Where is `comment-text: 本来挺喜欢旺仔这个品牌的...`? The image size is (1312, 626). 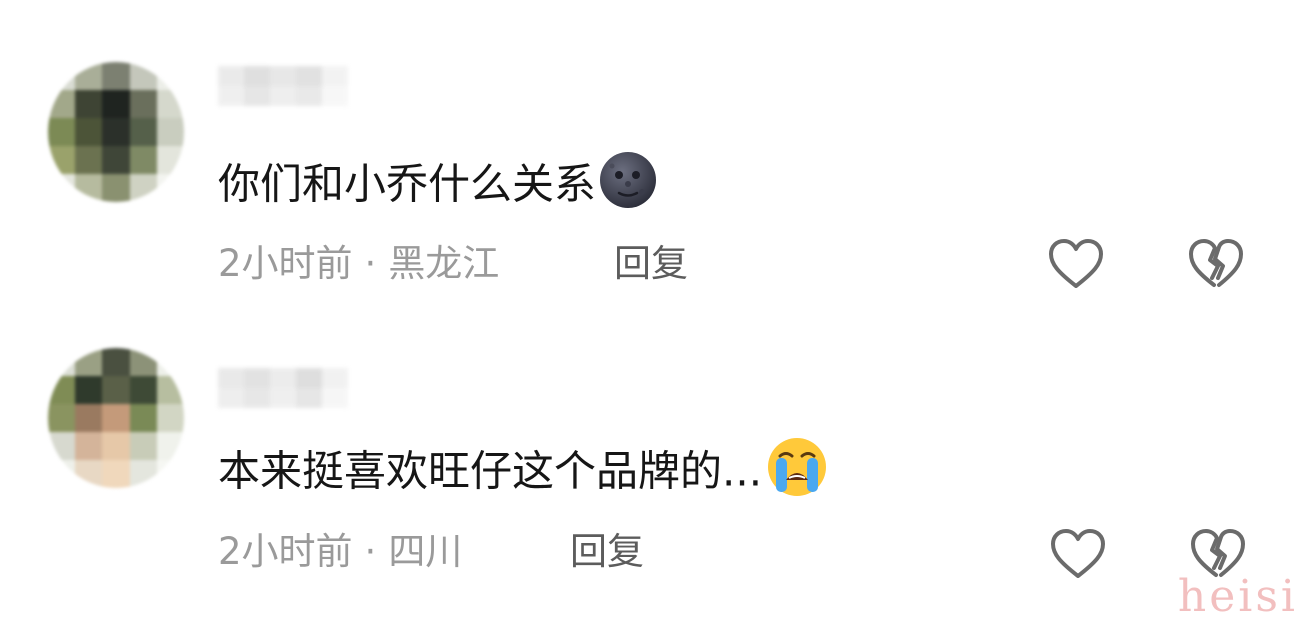
comment-text: 本来挺喜欢旺仔这个品牌的... is located at coordinates (524, 474).